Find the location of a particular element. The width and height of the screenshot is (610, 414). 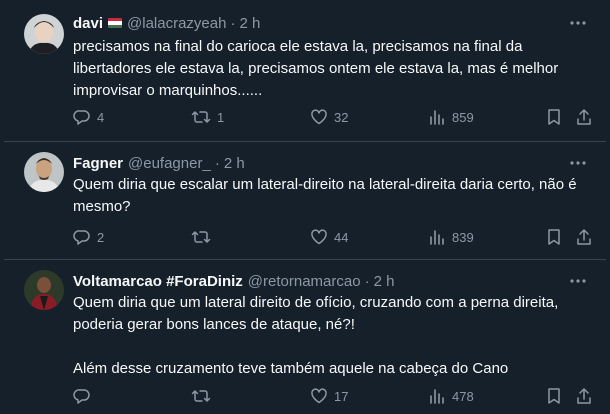

view-count: 859 is located at coordinates (463, 117).